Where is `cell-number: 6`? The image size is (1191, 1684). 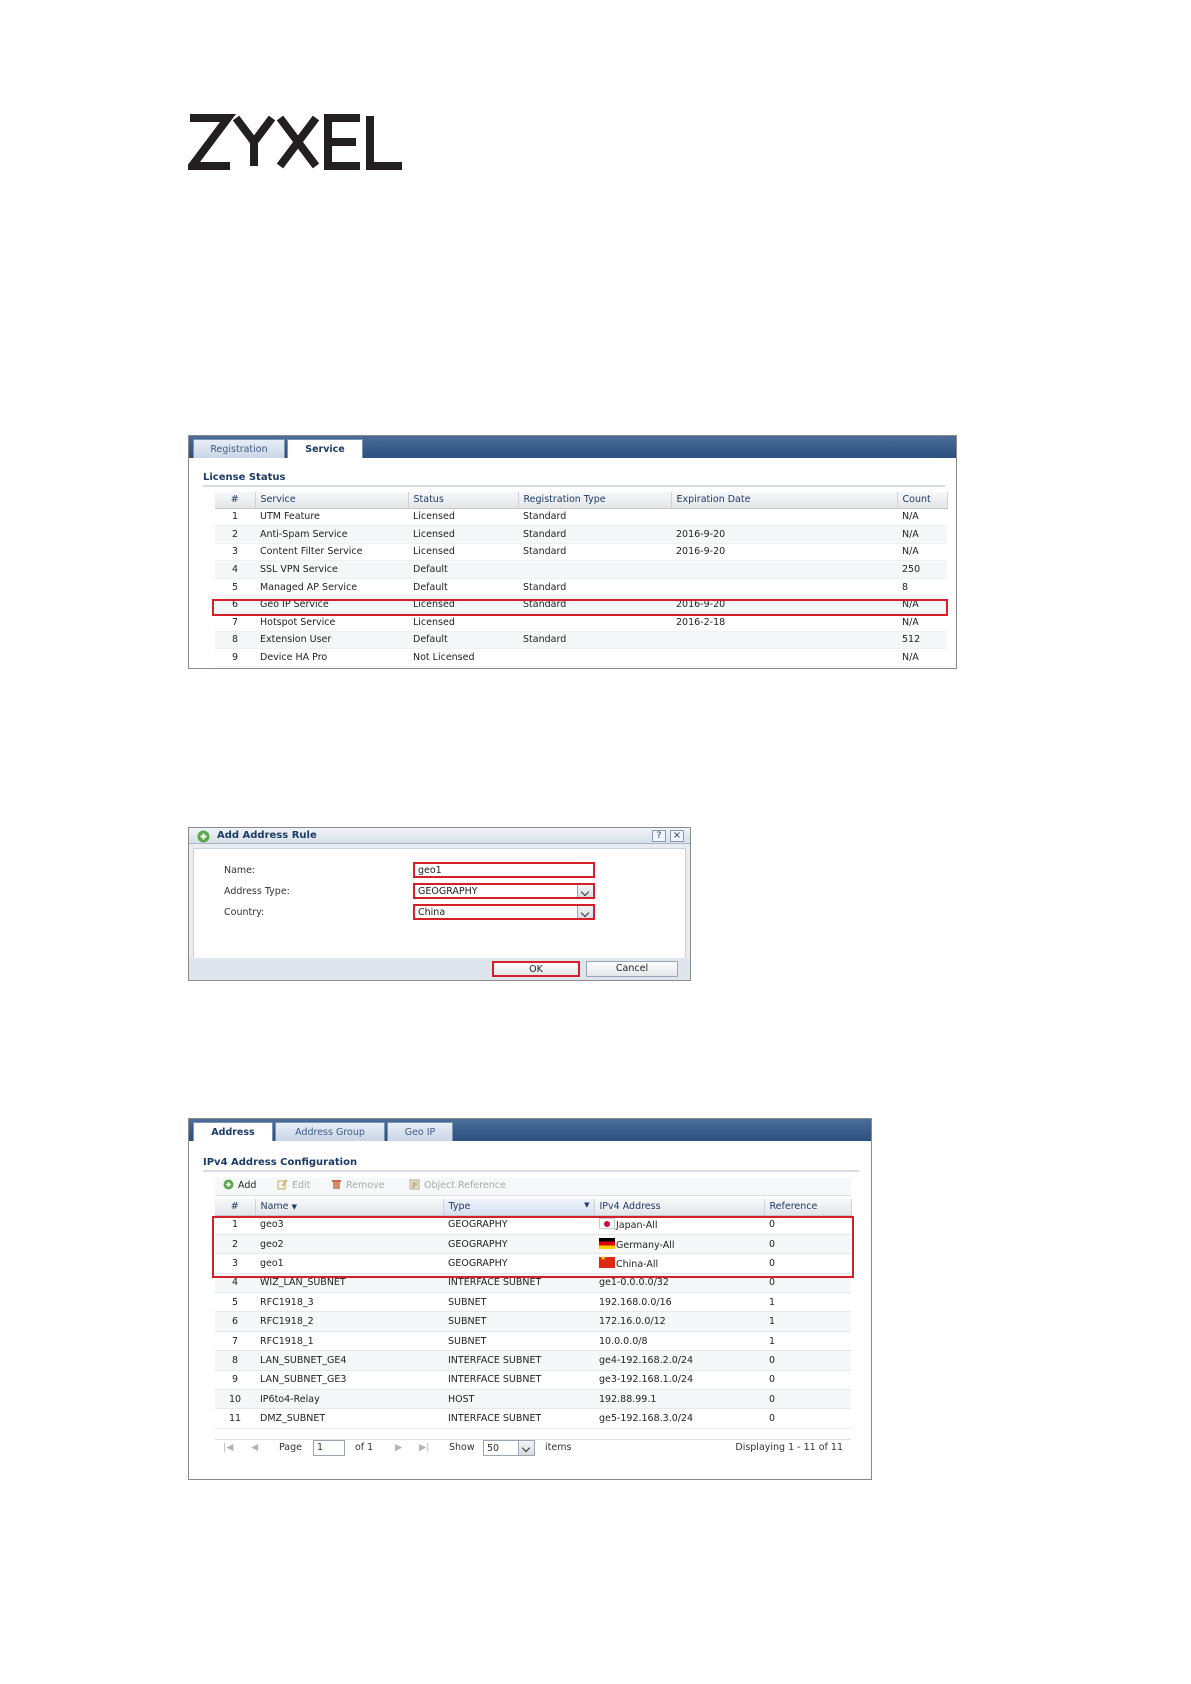
cell-number: 6 is located at coordinates (235, 1321).